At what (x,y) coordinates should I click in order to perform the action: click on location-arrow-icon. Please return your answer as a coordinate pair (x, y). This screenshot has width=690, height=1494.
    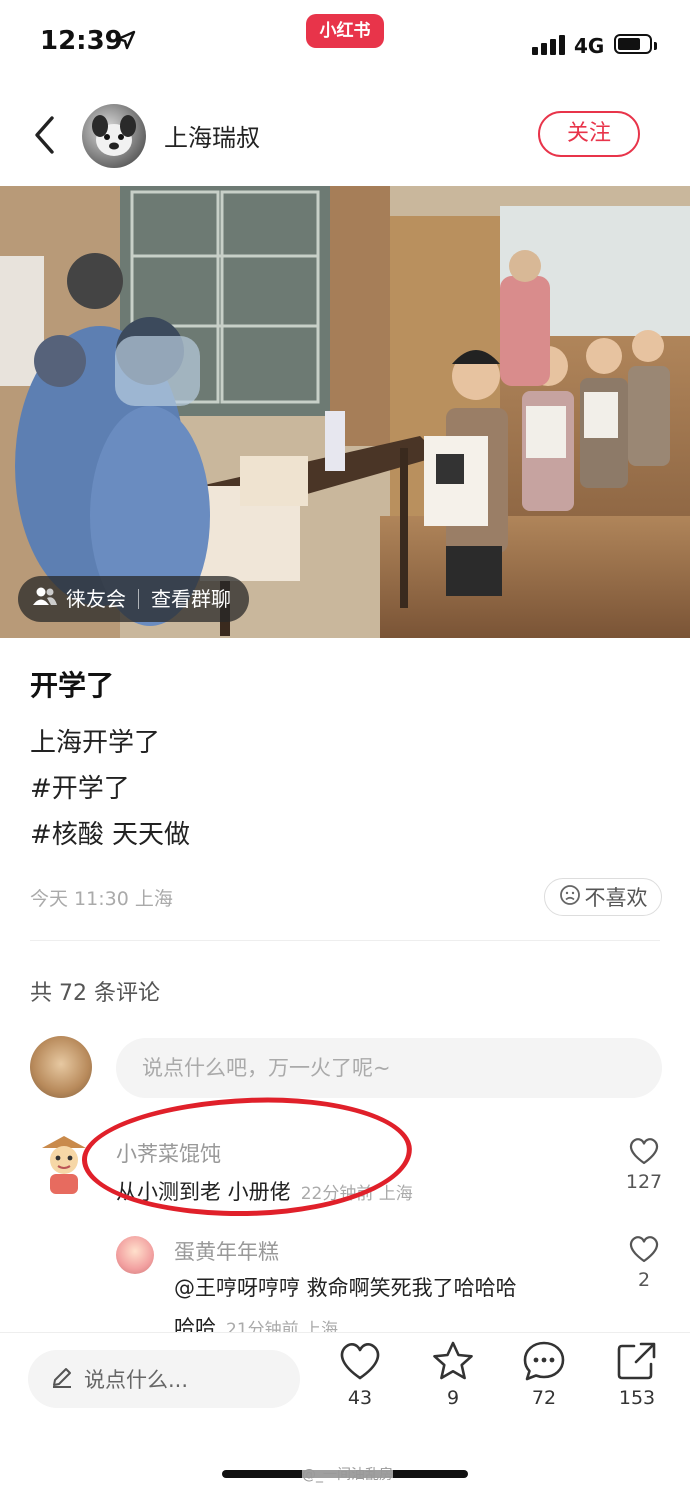
    Looking at the image, I should click on (126, 42).